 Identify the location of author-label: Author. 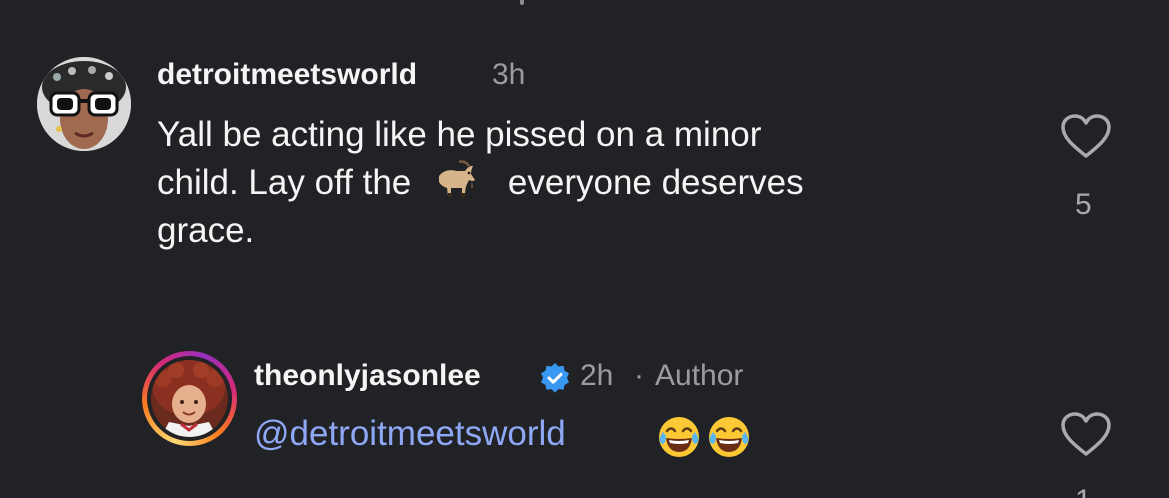
(699, 375).